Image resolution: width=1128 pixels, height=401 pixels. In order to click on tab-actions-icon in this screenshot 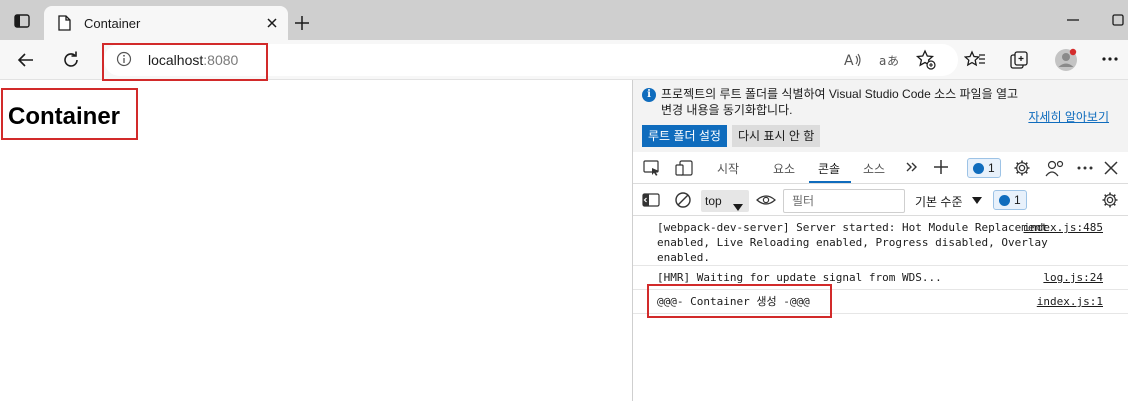, I will do `click(22, 21)`.